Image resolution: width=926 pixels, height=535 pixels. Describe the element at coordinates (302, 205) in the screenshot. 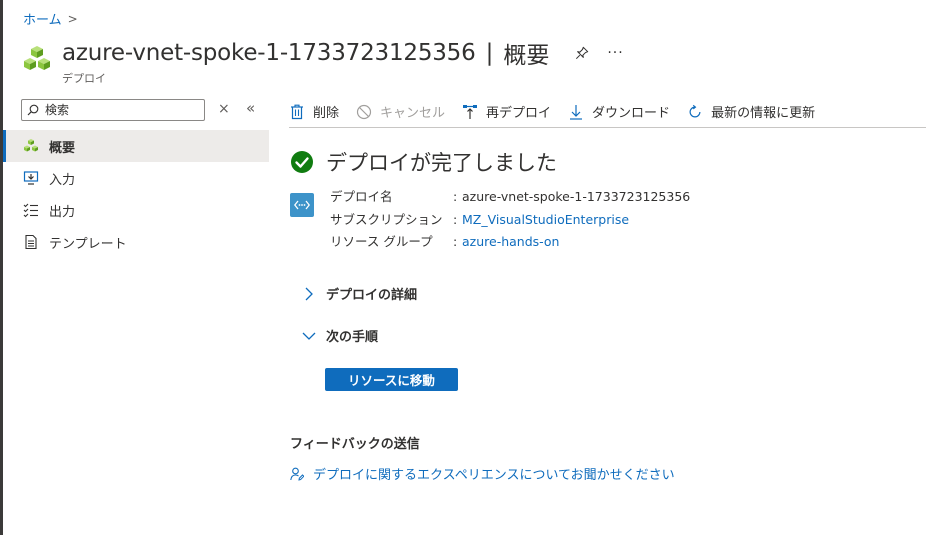

I see `deployment-tile-icon` at that location.